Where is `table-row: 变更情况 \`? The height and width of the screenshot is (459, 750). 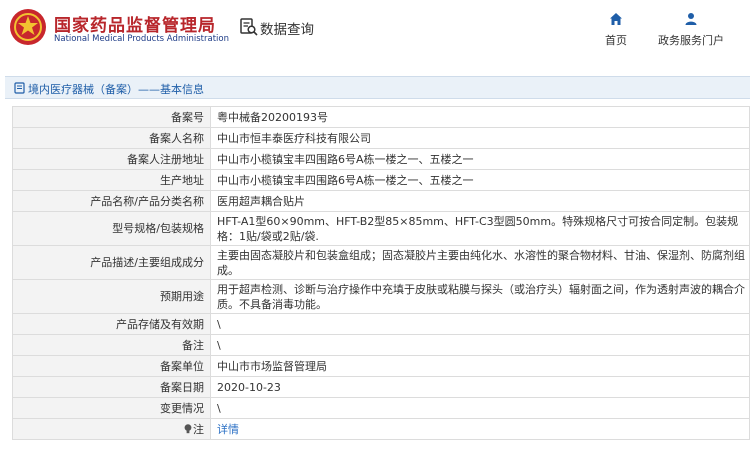 table-row: 变更情况 \ is located at coordinates (381, 408).